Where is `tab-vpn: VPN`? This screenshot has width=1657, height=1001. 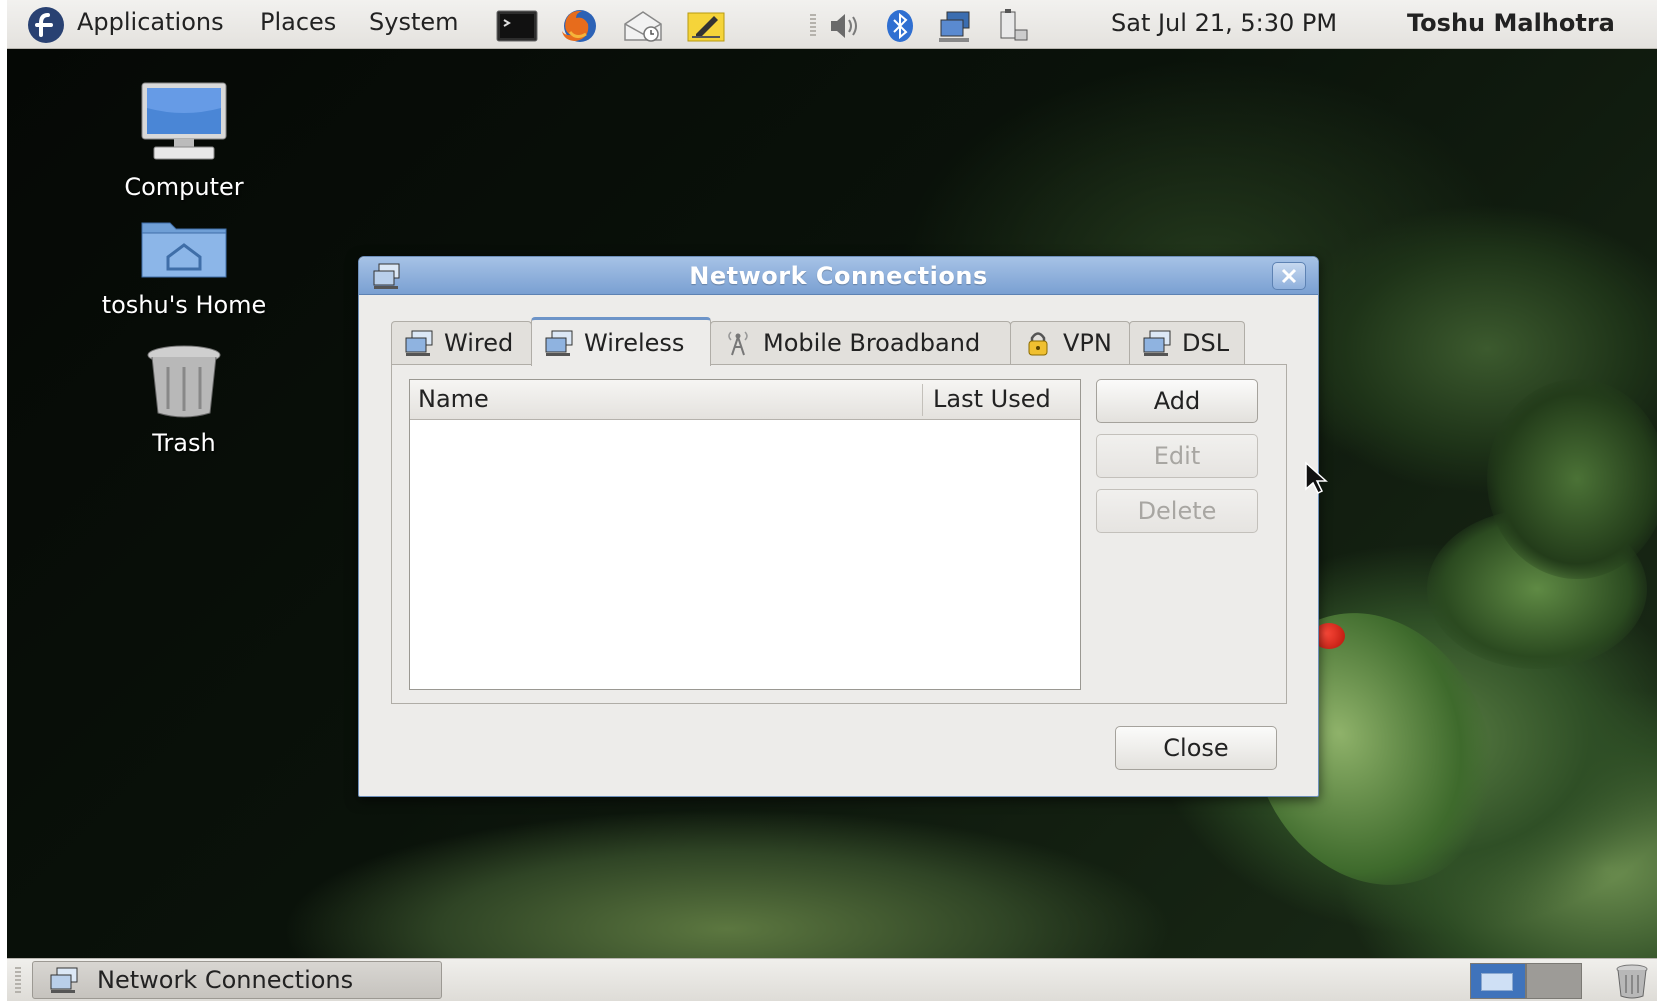
tab-vpn: VPN is located at coordinates (1070, 342).